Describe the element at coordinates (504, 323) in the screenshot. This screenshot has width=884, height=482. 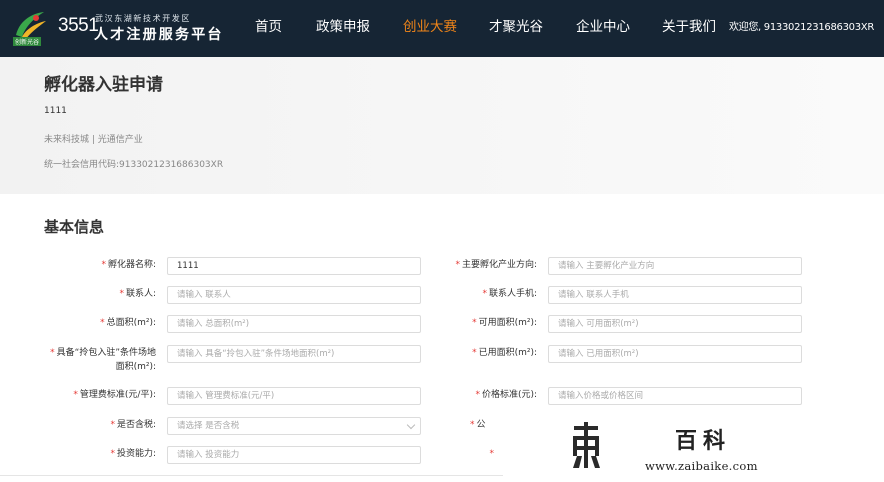
I see `field-label: * 可用面积(m²):` at that location.